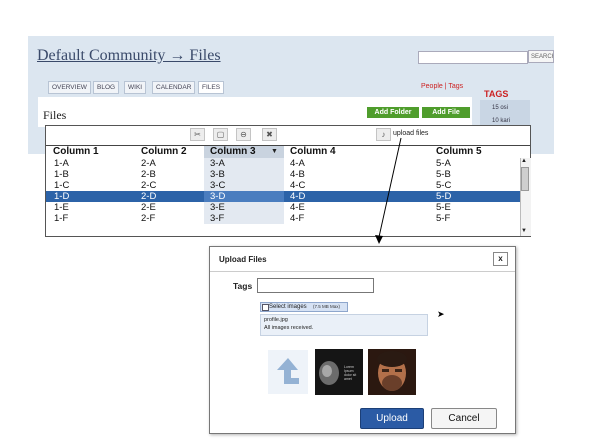  Describe the element at coordinates (61, 163) in the screenshot. I see `table-cell: 1-A` at that location.